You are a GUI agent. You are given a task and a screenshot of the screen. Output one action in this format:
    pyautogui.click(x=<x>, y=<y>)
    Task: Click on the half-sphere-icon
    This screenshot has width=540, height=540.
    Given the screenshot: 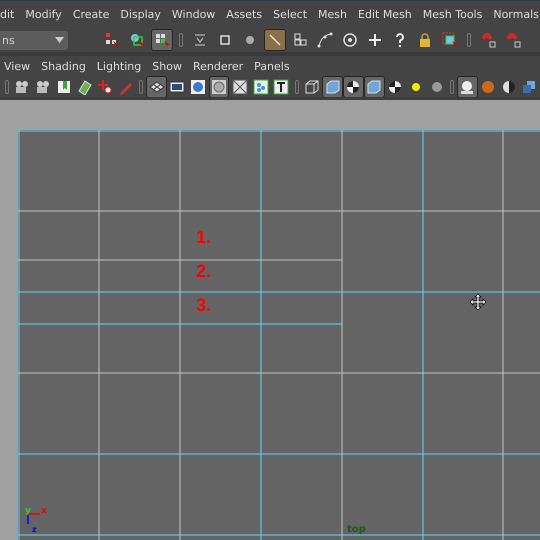 What is the action you would take?
    pyautogui.click(x=508, y=87)
    